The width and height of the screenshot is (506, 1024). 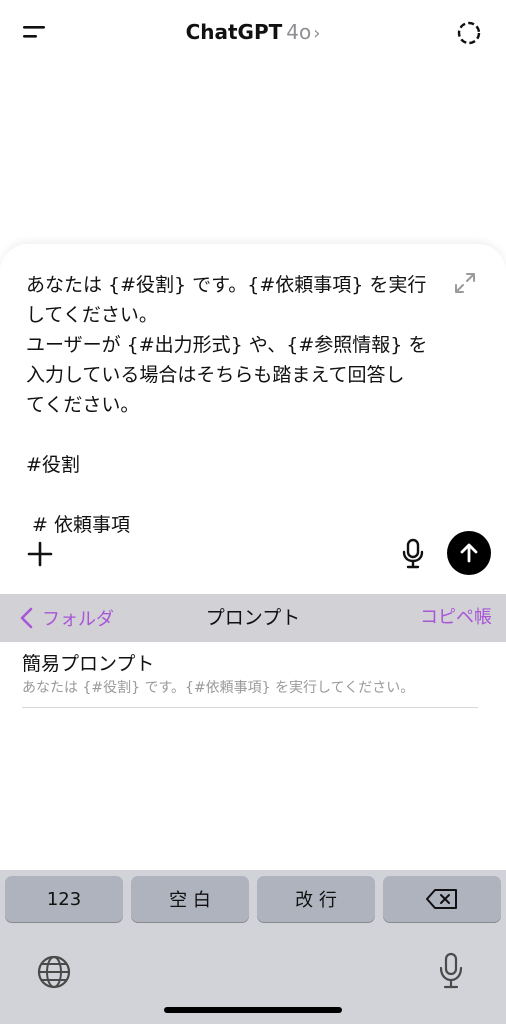 I want to click on top-bar: ChatGPT 4o ›, so click(x=253, y=32).